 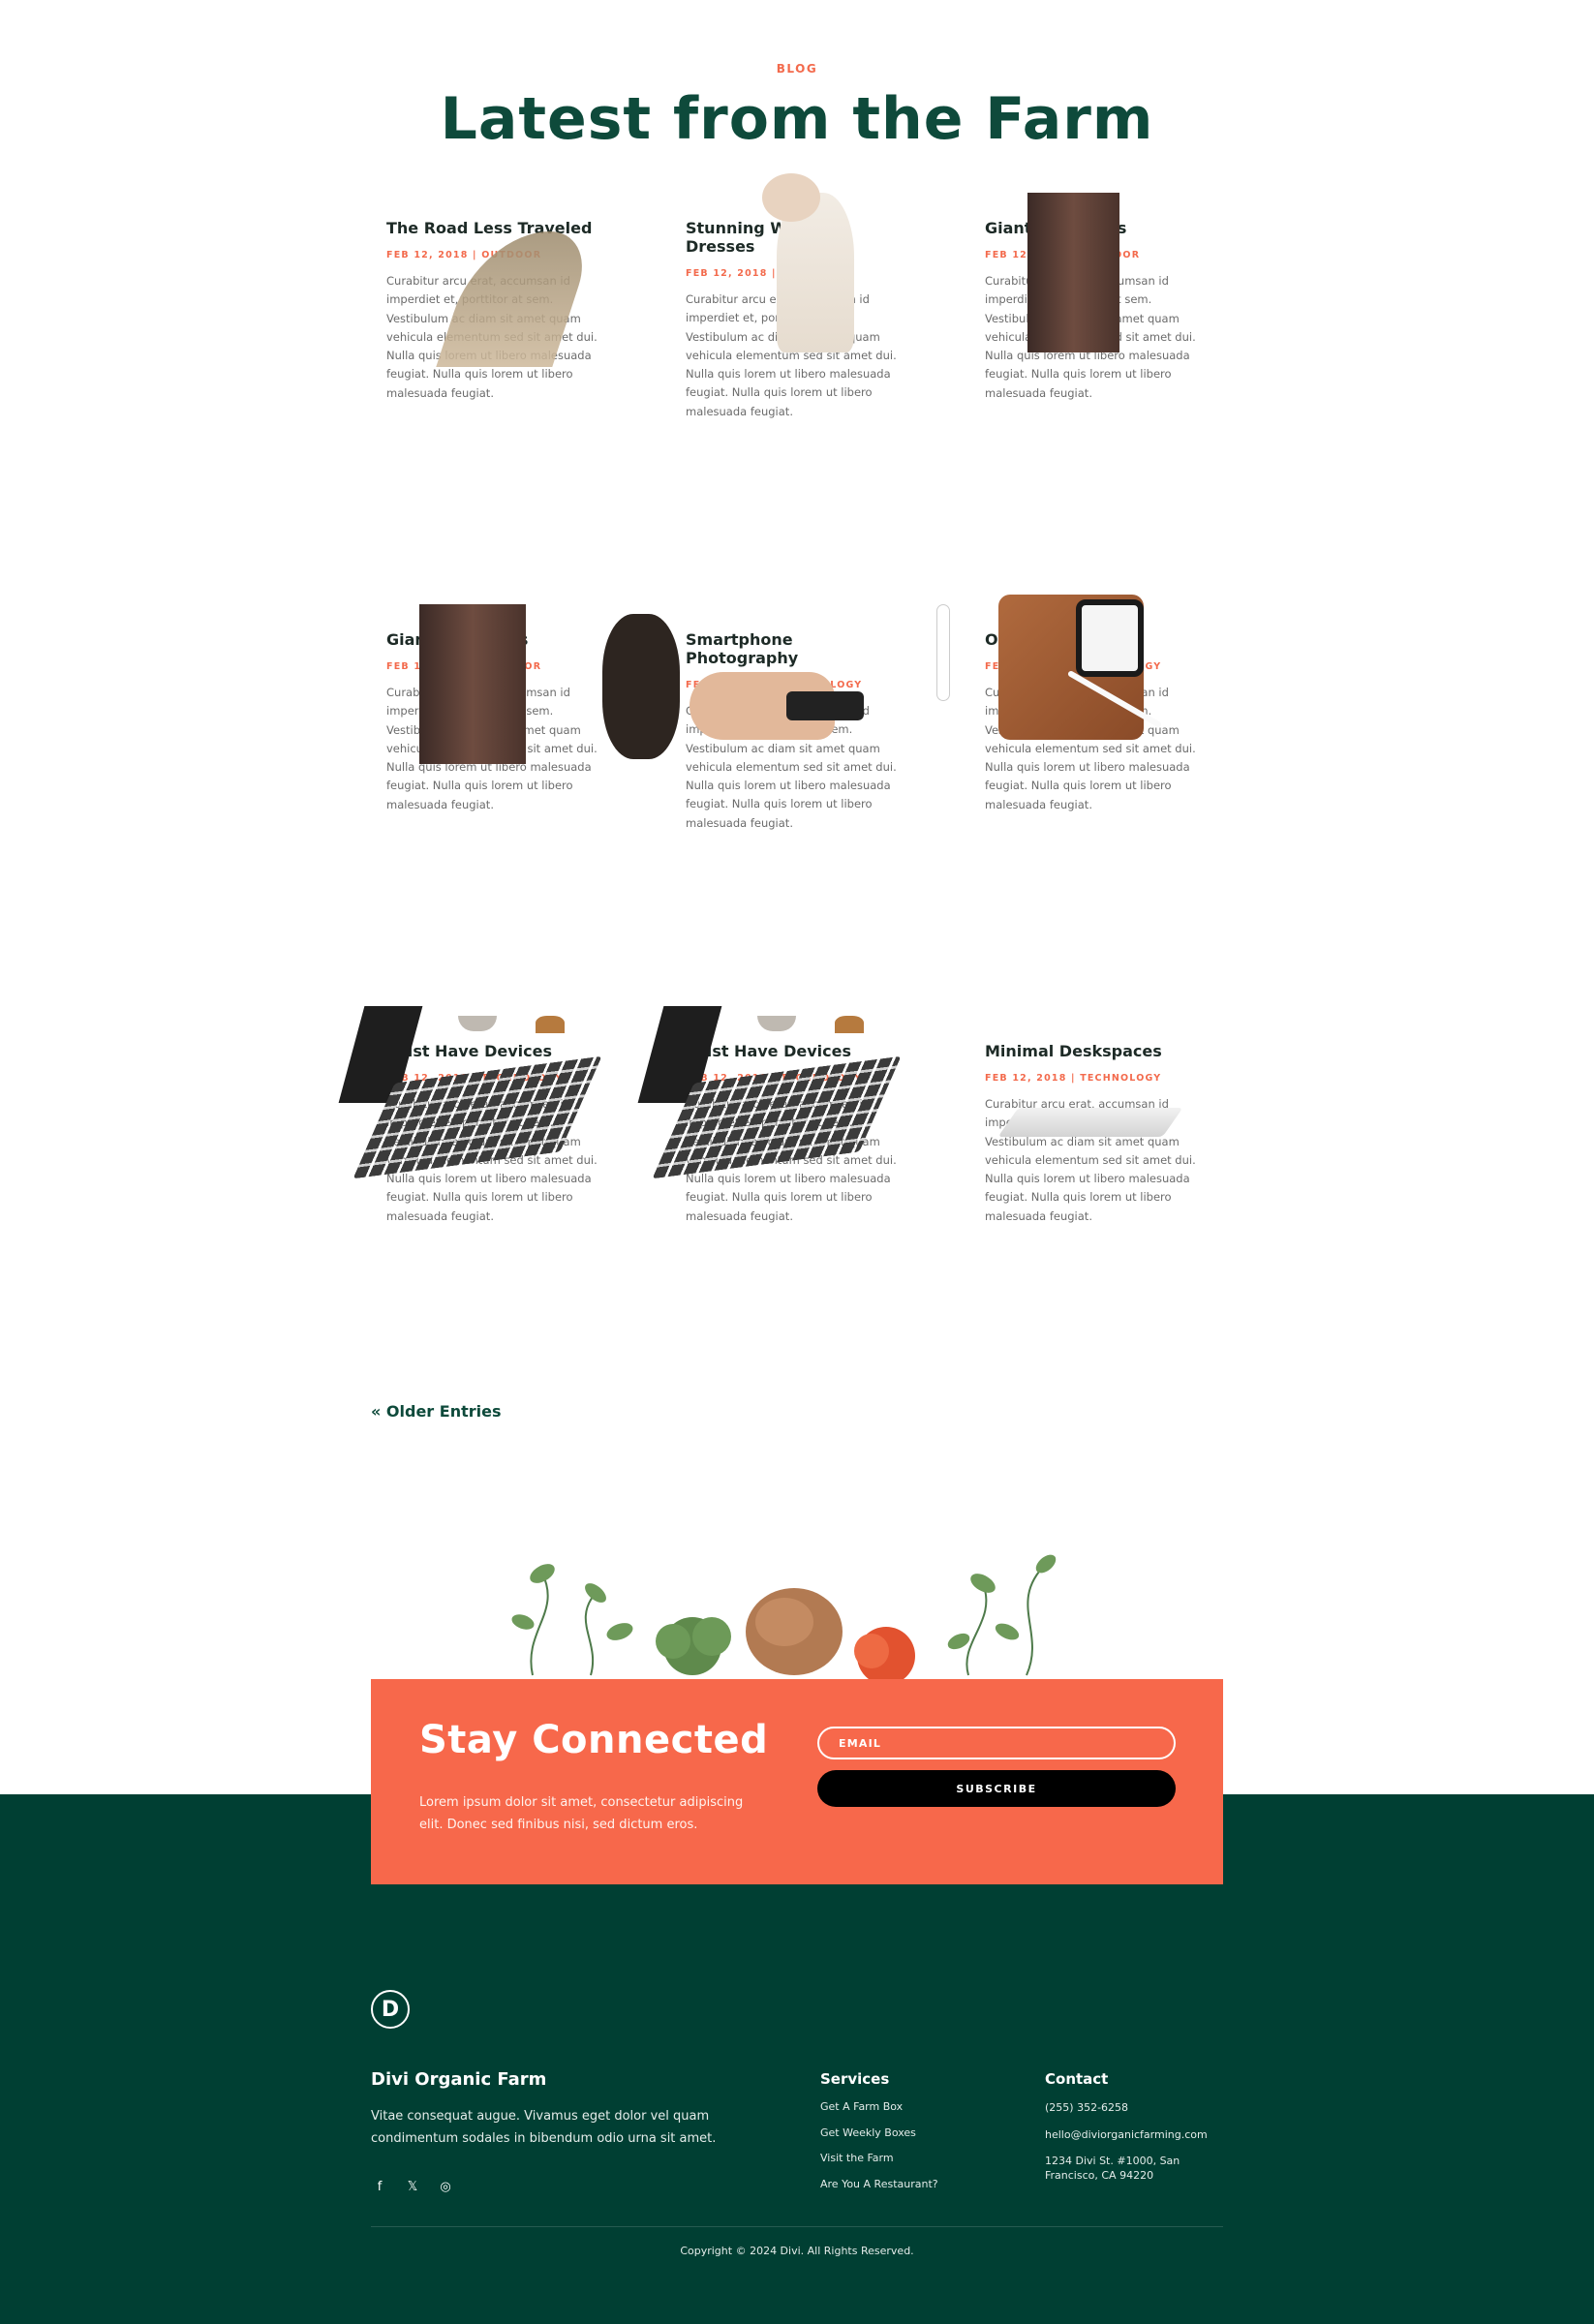 I want to click on post-title: Minimal Deskspaces, so click(x=1097, y=1051).